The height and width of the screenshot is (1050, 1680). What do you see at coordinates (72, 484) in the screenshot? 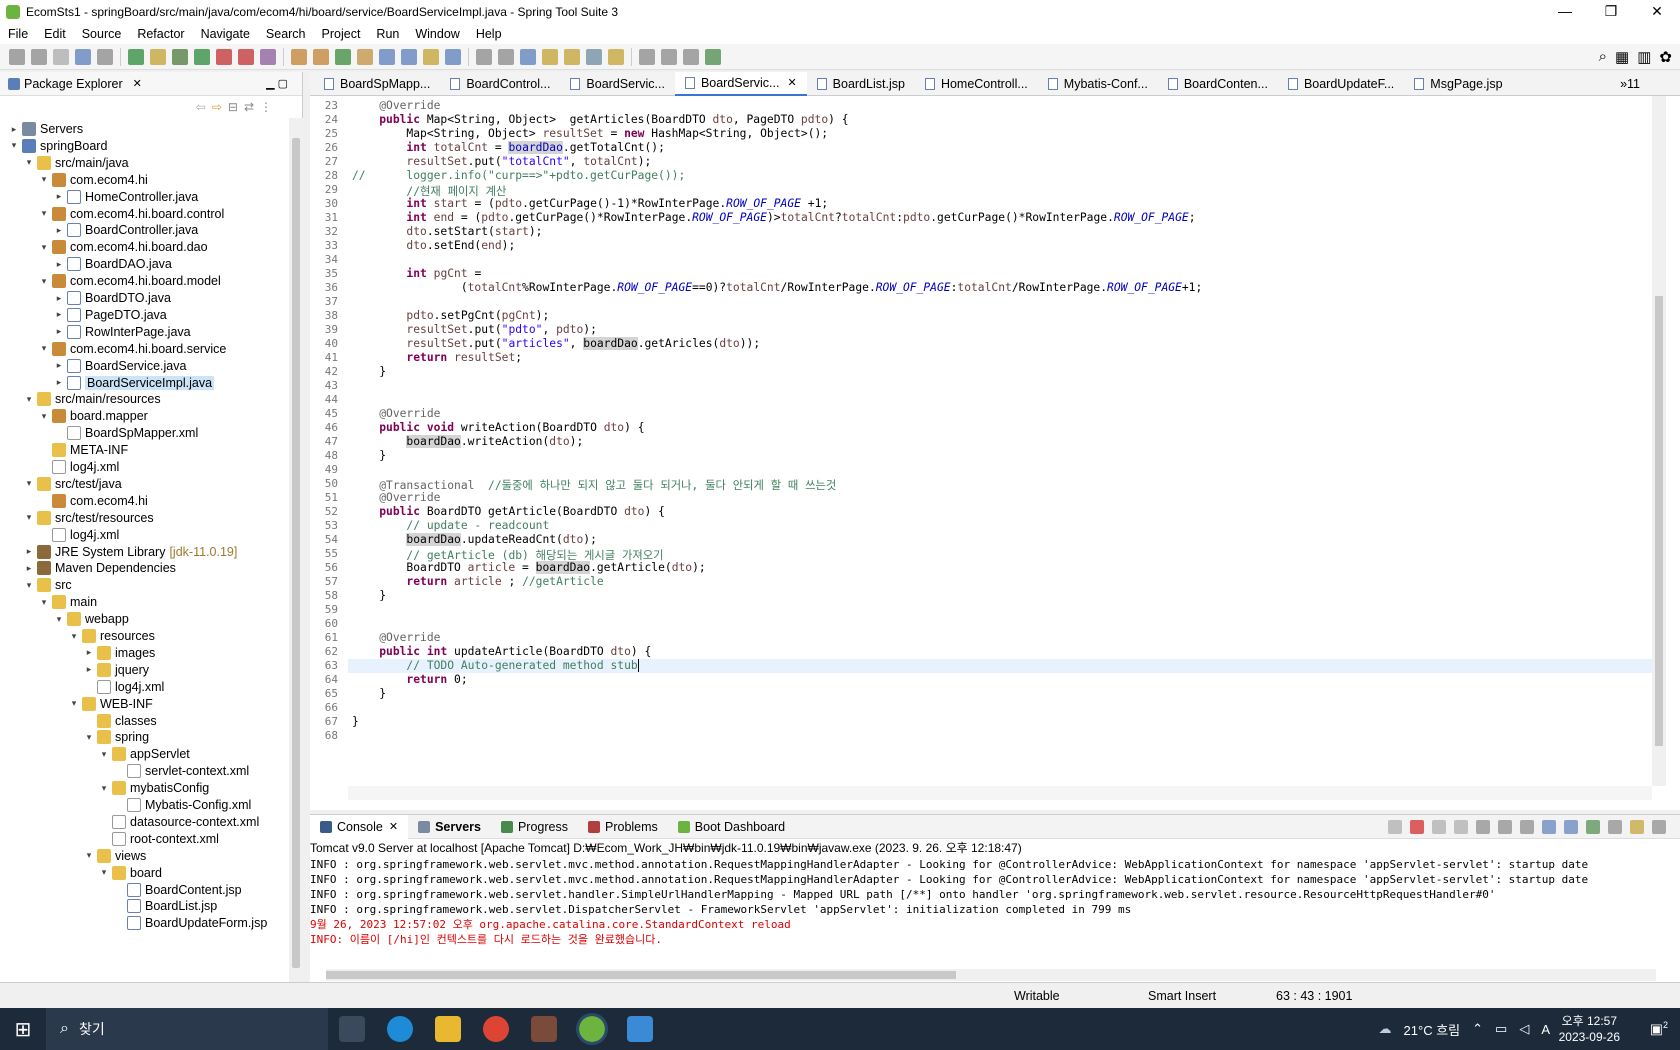
I see `tree-item: ▾ src/test/java` at bounding box center [72, 484].